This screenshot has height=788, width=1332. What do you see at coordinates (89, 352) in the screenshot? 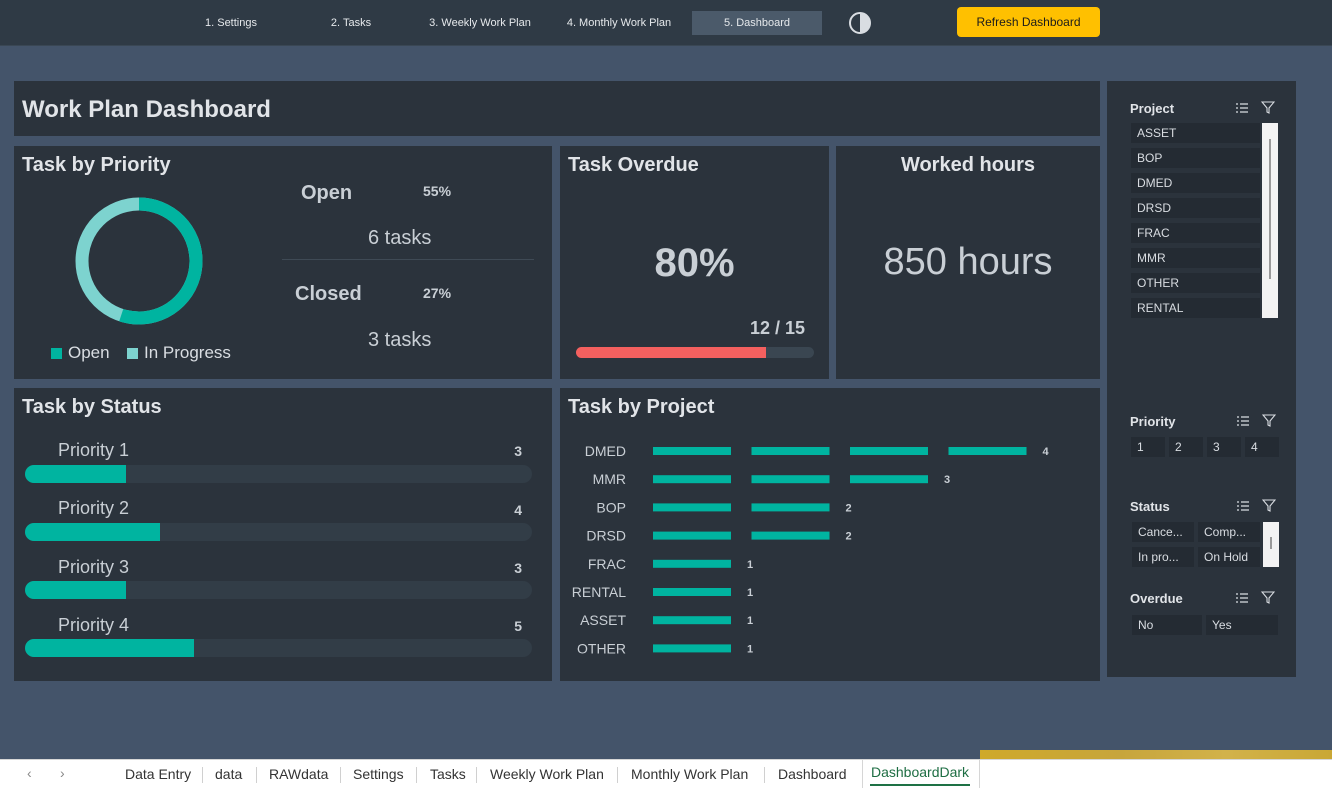
I see `legend-label-open: Open` at bounding box center [89, 352].